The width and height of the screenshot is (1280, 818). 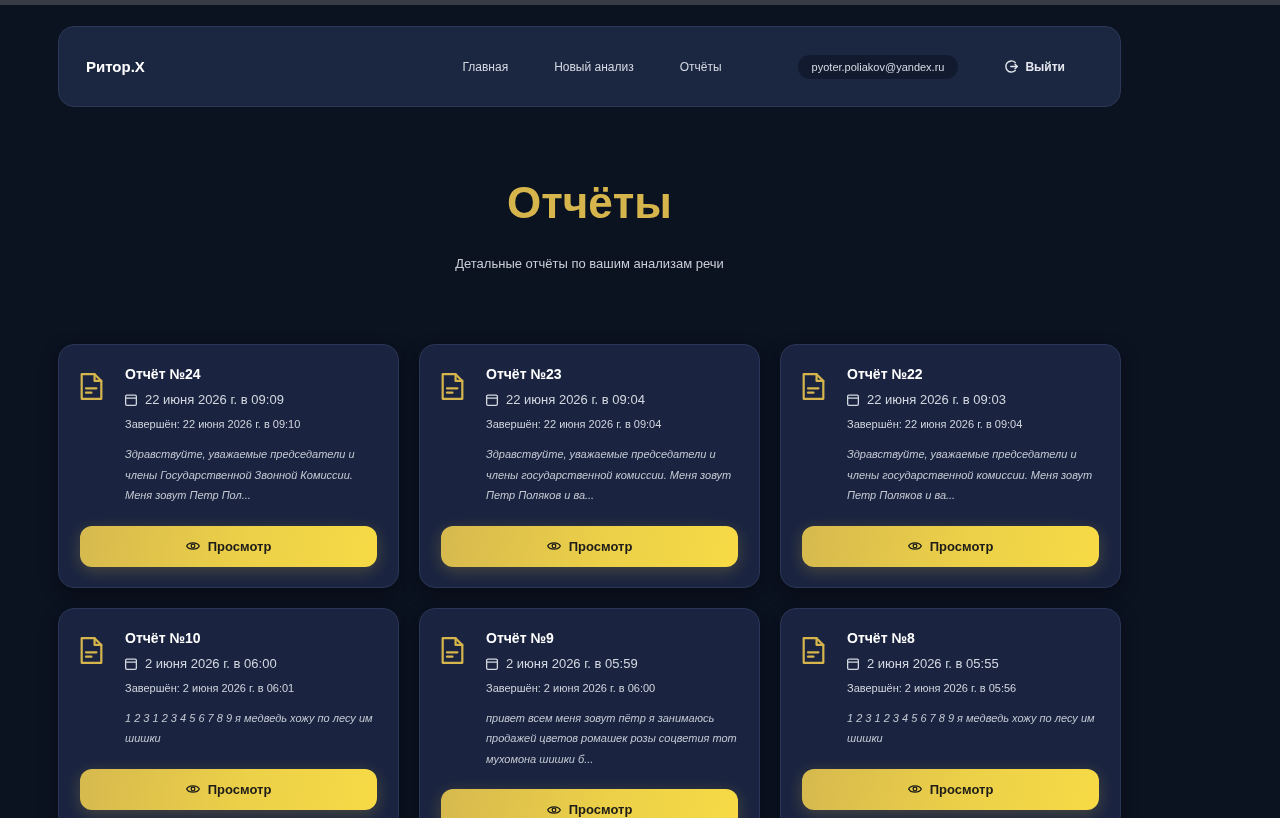 I want to click on nav-link: Новый анализ, so click(x=594, y=66).